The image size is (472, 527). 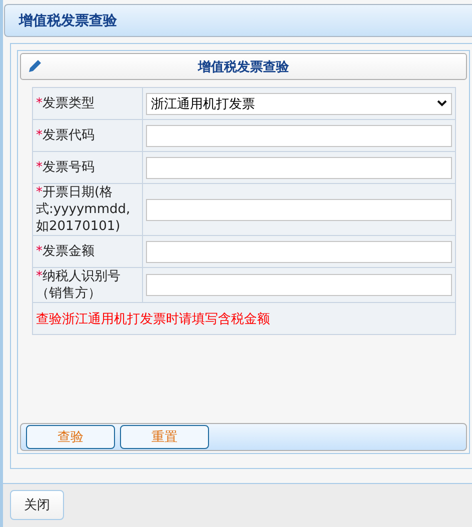 I want to click on hint-text: 查验浙江通用机打发票时请填写含税金额, so click(x=153, y=319).